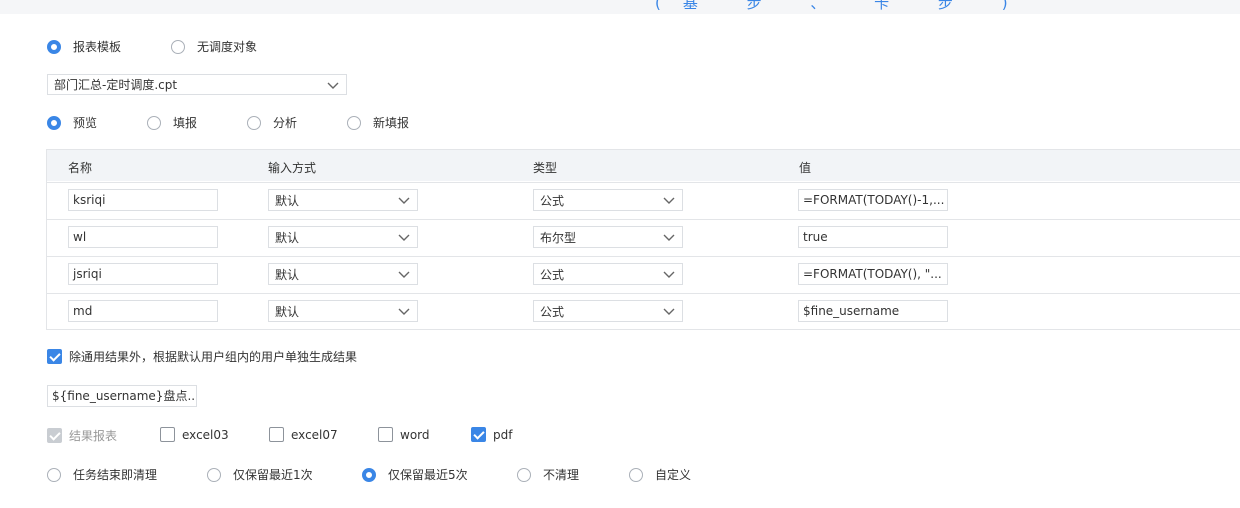  Describe the element at coordinates (93, 436) in the screenshot. I see `checkbox-label: 结果报表` at that location.